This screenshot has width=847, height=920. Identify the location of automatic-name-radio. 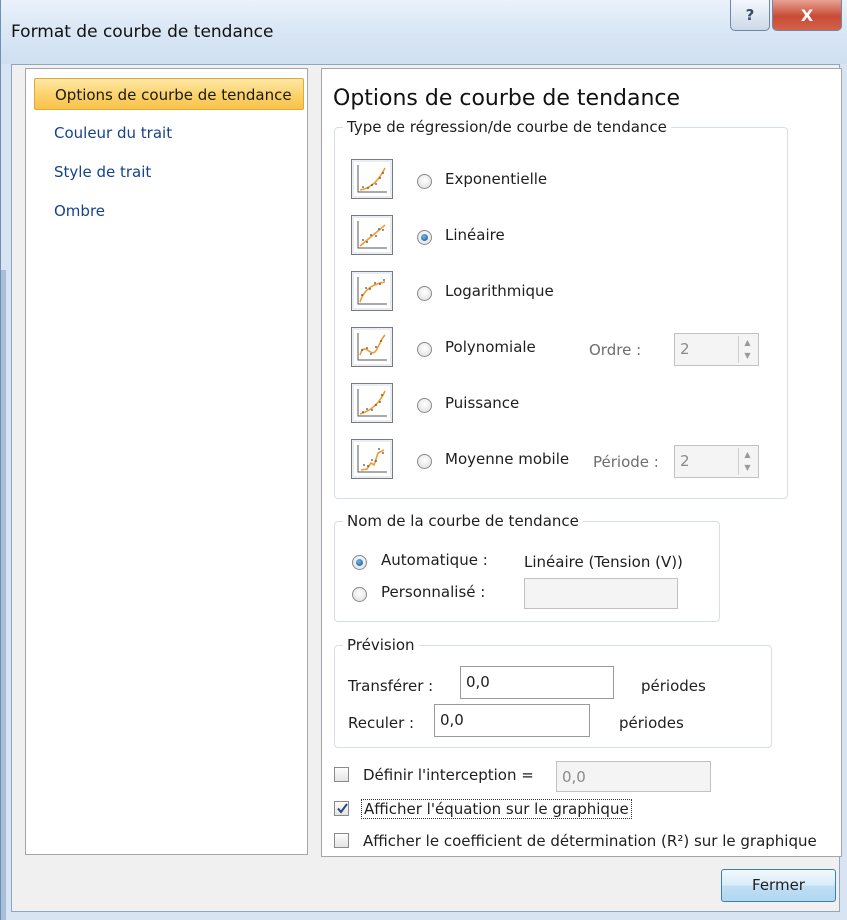
(359, 562).